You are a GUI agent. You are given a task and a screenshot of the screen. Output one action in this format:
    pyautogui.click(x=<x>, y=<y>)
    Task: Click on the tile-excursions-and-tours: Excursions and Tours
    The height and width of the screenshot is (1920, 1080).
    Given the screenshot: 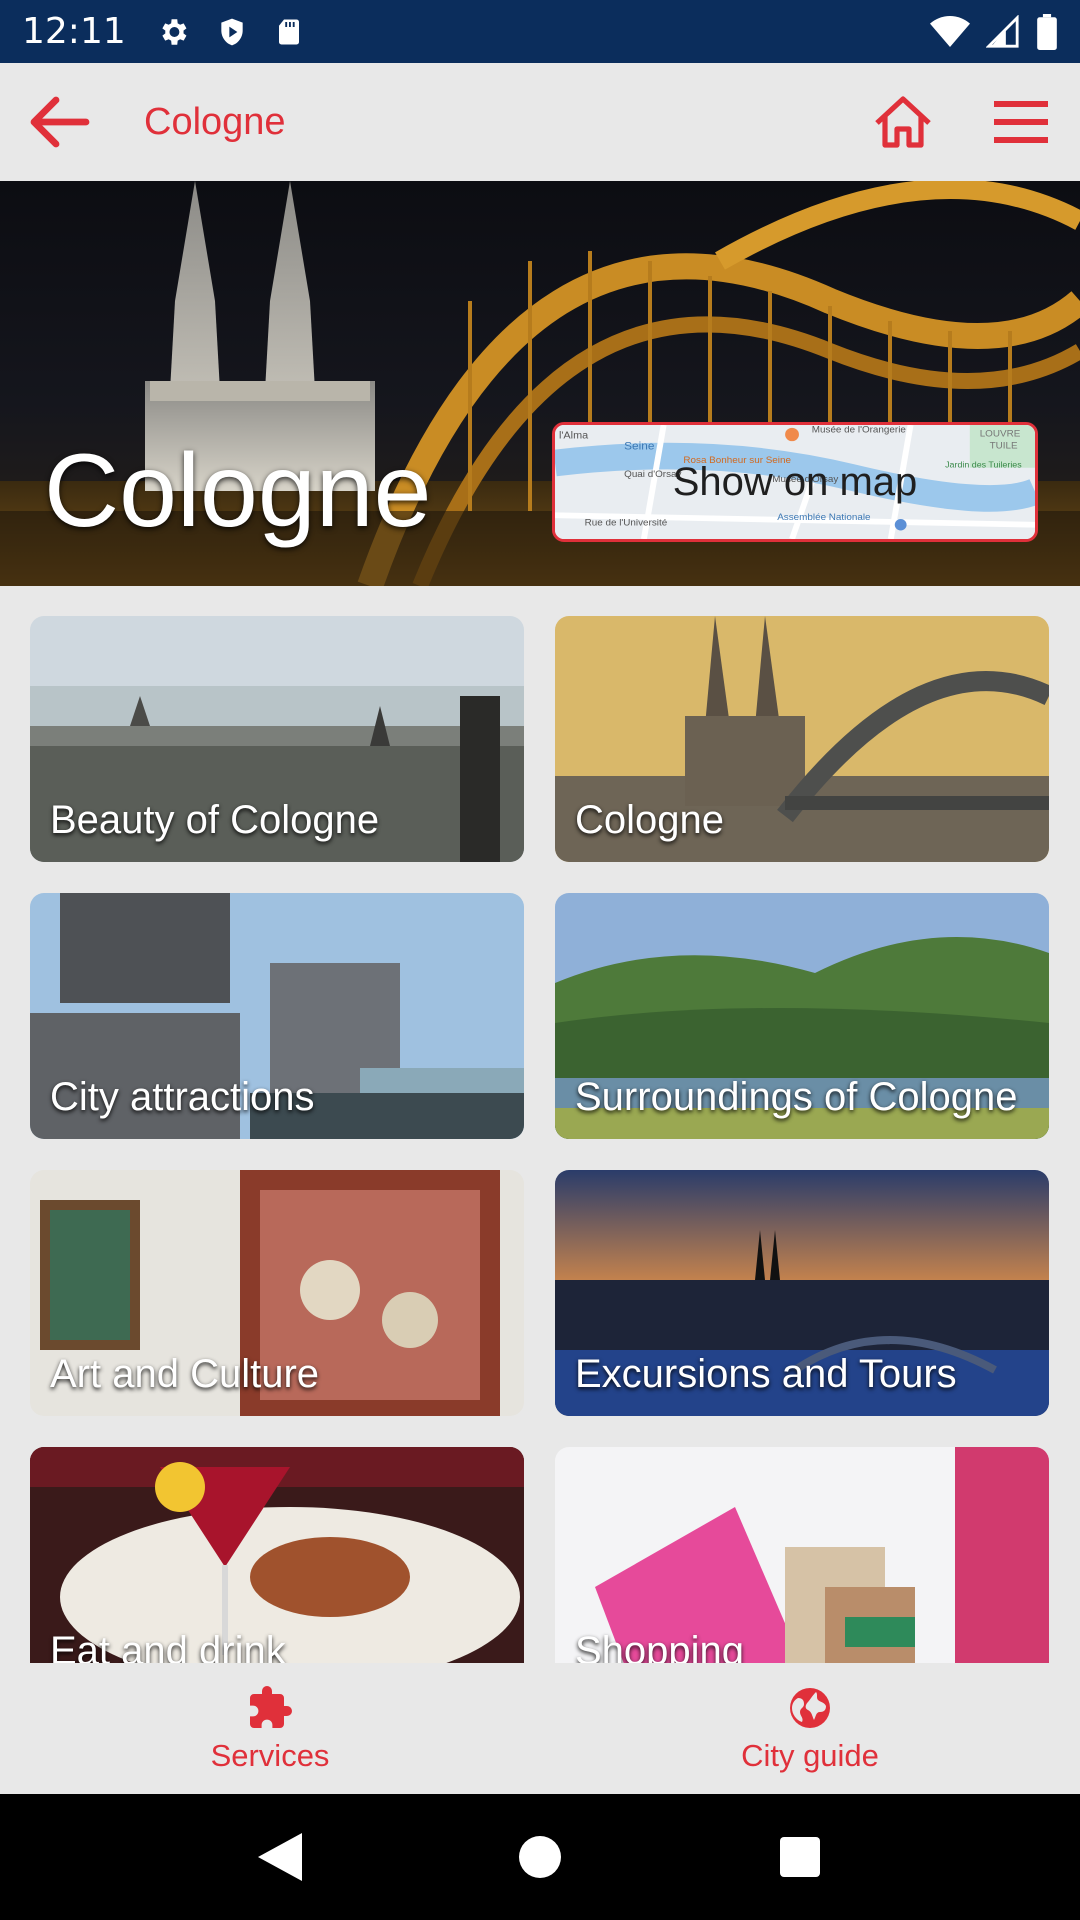 What is the action you would take?
    pyautogui.click(x=802, y=1293)
    